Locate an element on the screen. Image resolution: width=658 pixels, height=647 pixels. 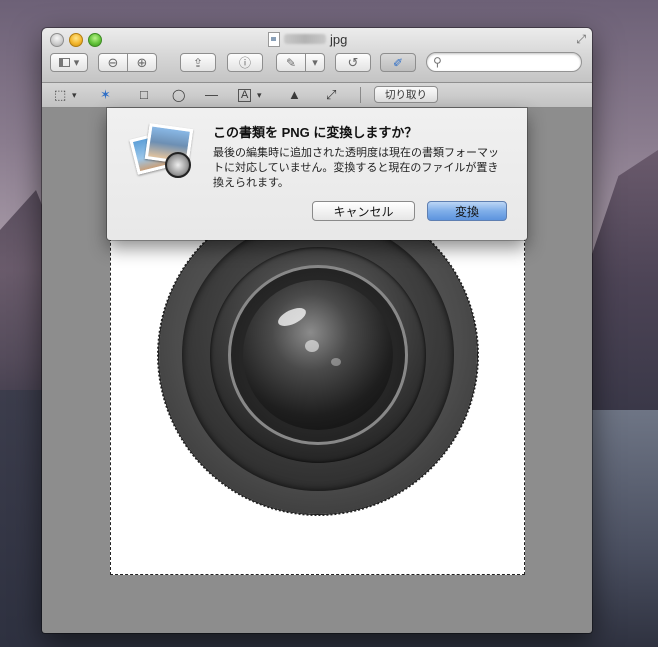
pen-icon: ✎ is located at coordinates (291, 62).